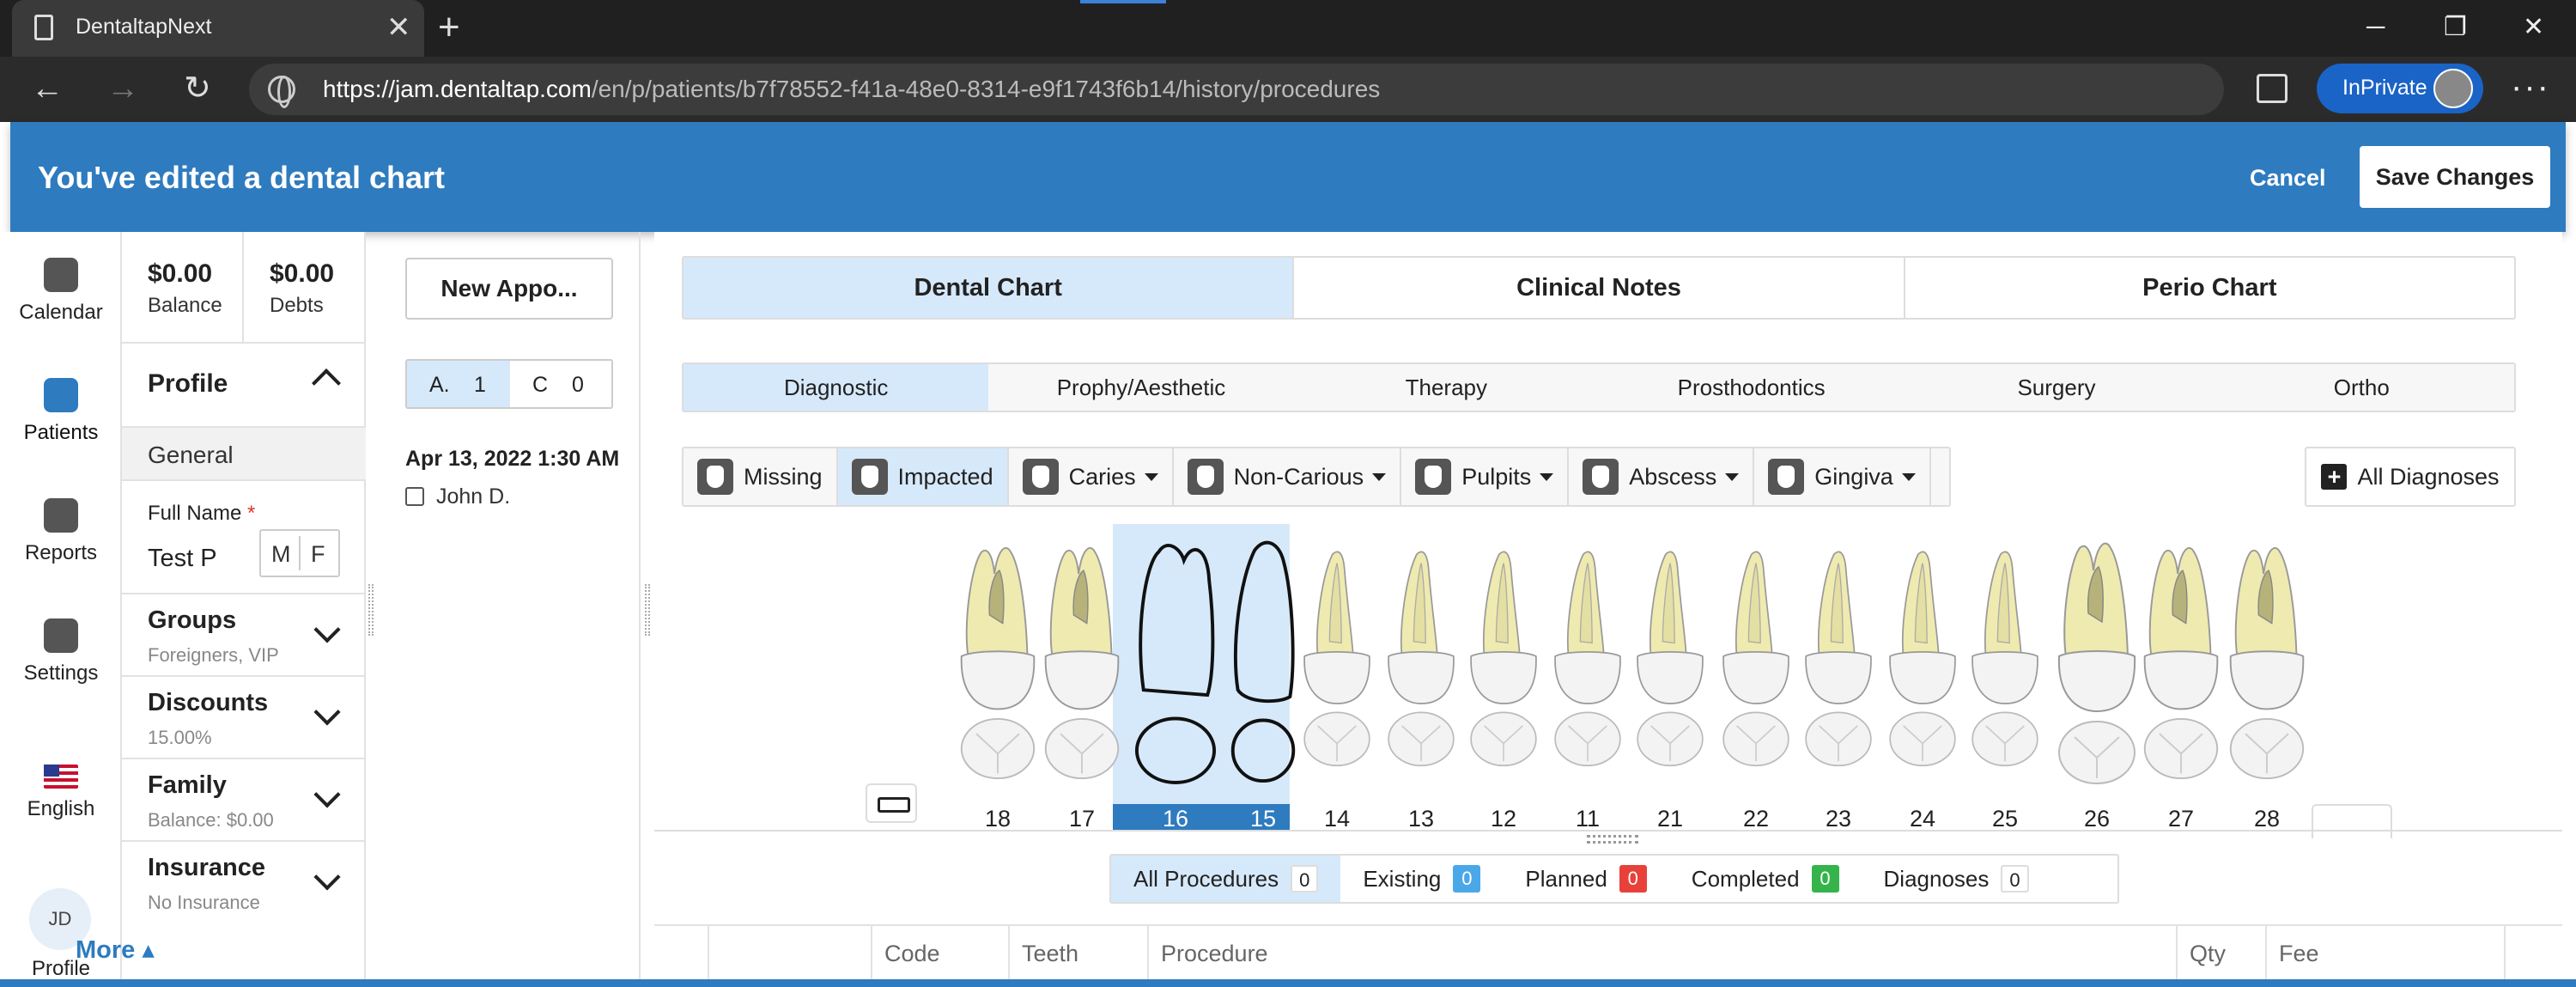  I want to click on tooth-number: 14, so click(1337, 819).